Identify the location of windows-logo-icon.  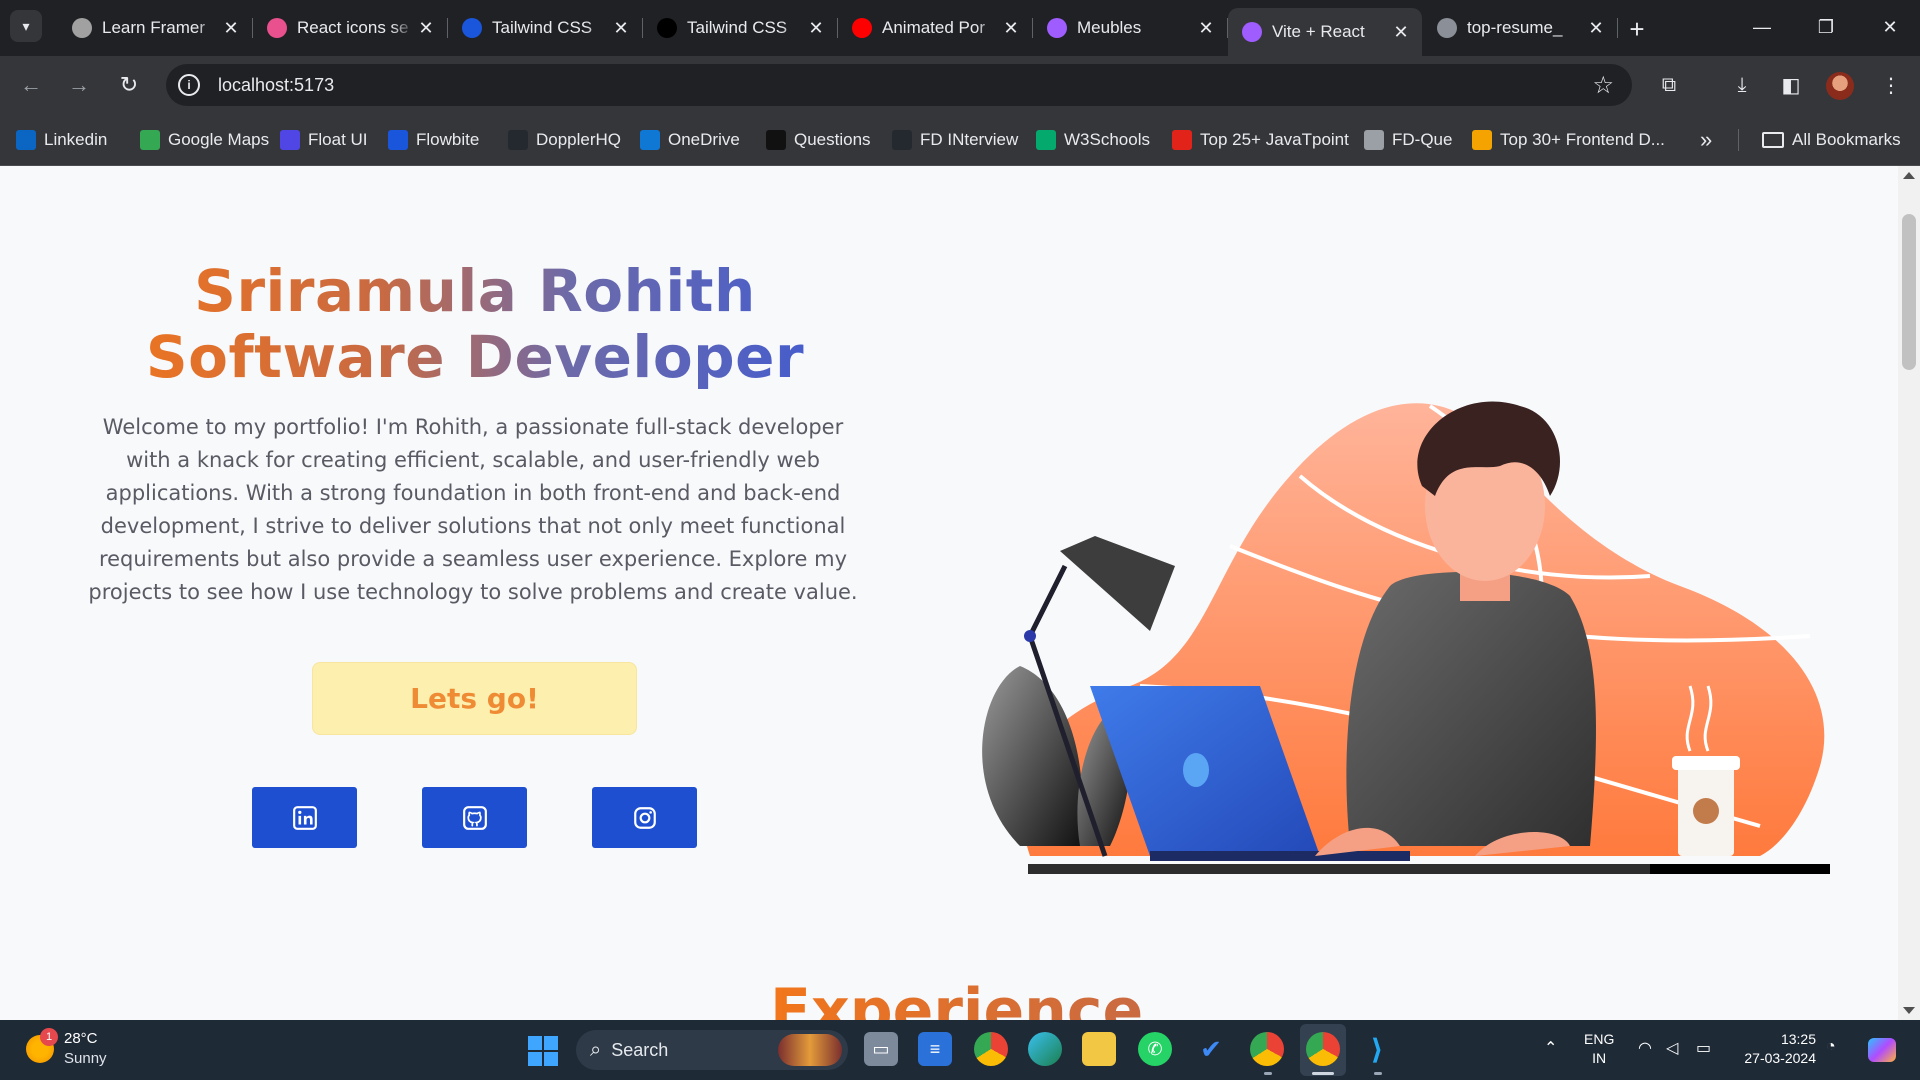
(535, 1043).